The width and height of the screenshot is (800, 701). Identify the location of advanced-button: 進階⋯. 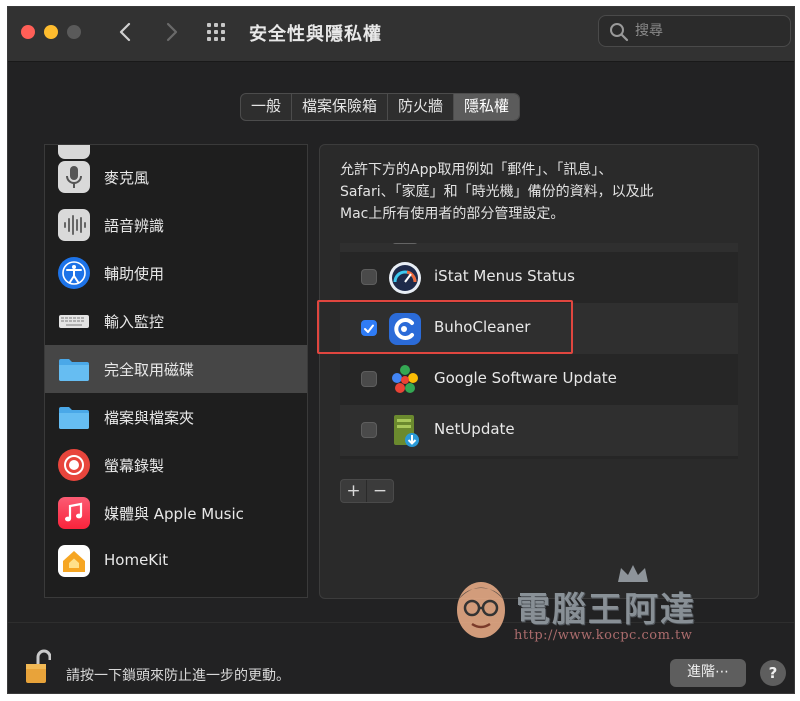
(708, 673).